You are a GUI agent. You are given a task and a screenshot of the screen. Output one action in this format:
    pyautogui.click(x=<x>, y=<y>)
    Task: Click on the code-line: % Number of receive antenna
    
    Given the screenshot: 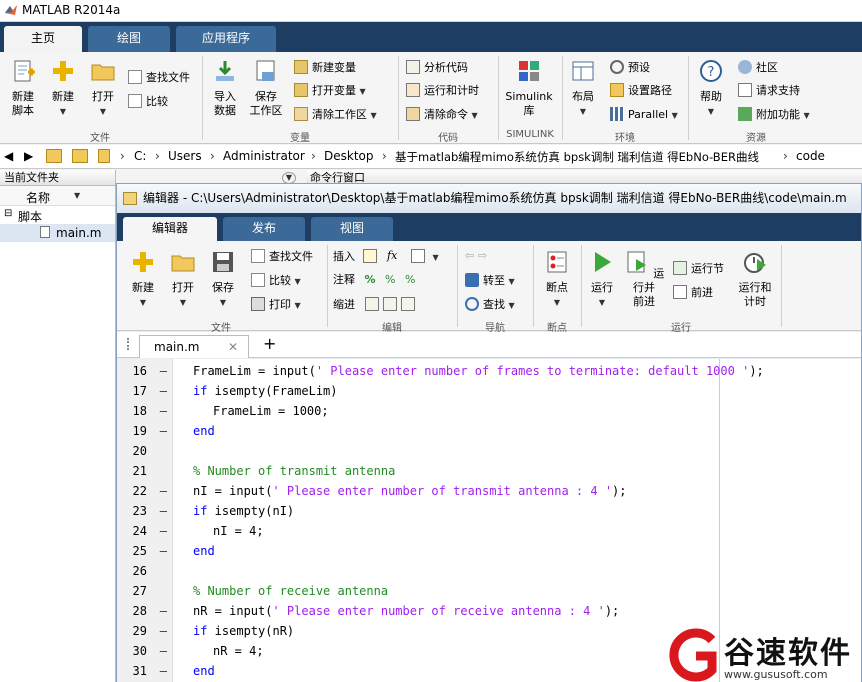 What is the action you would take?
    pyautogui.click(x=290, y=591)
    